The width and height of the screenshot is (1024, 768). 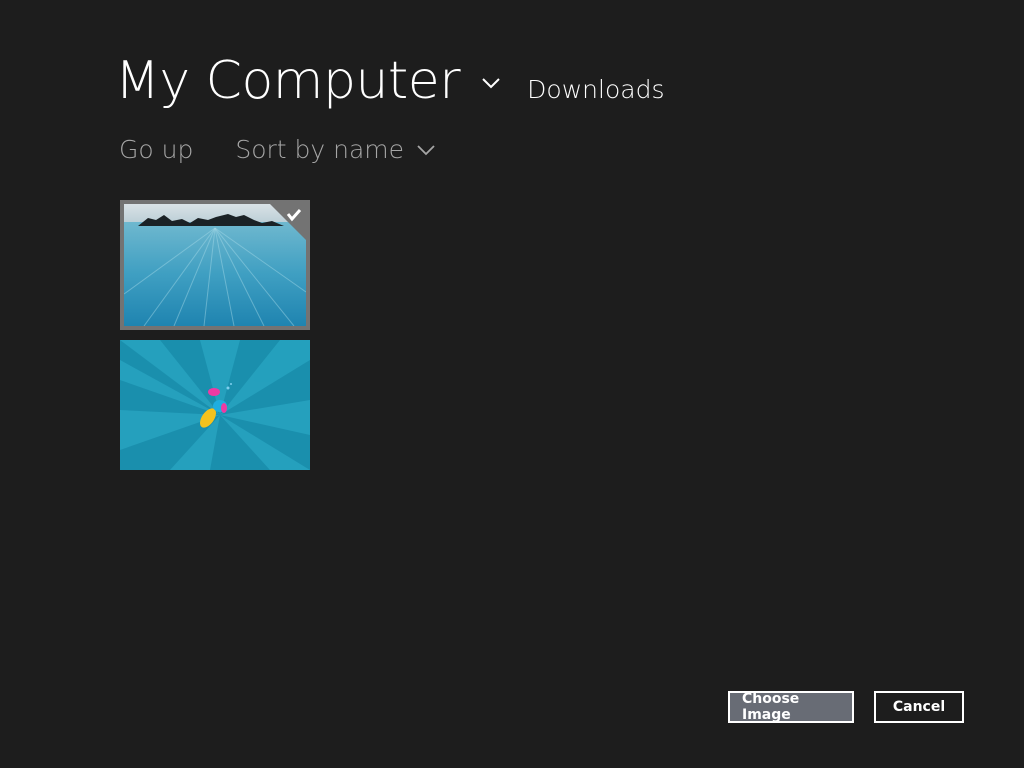 What do you see at coordinates (595, 89) in the screenshot?
I see `subfolder-breadcrumb: Downloads` at bounding box center [595, 89].